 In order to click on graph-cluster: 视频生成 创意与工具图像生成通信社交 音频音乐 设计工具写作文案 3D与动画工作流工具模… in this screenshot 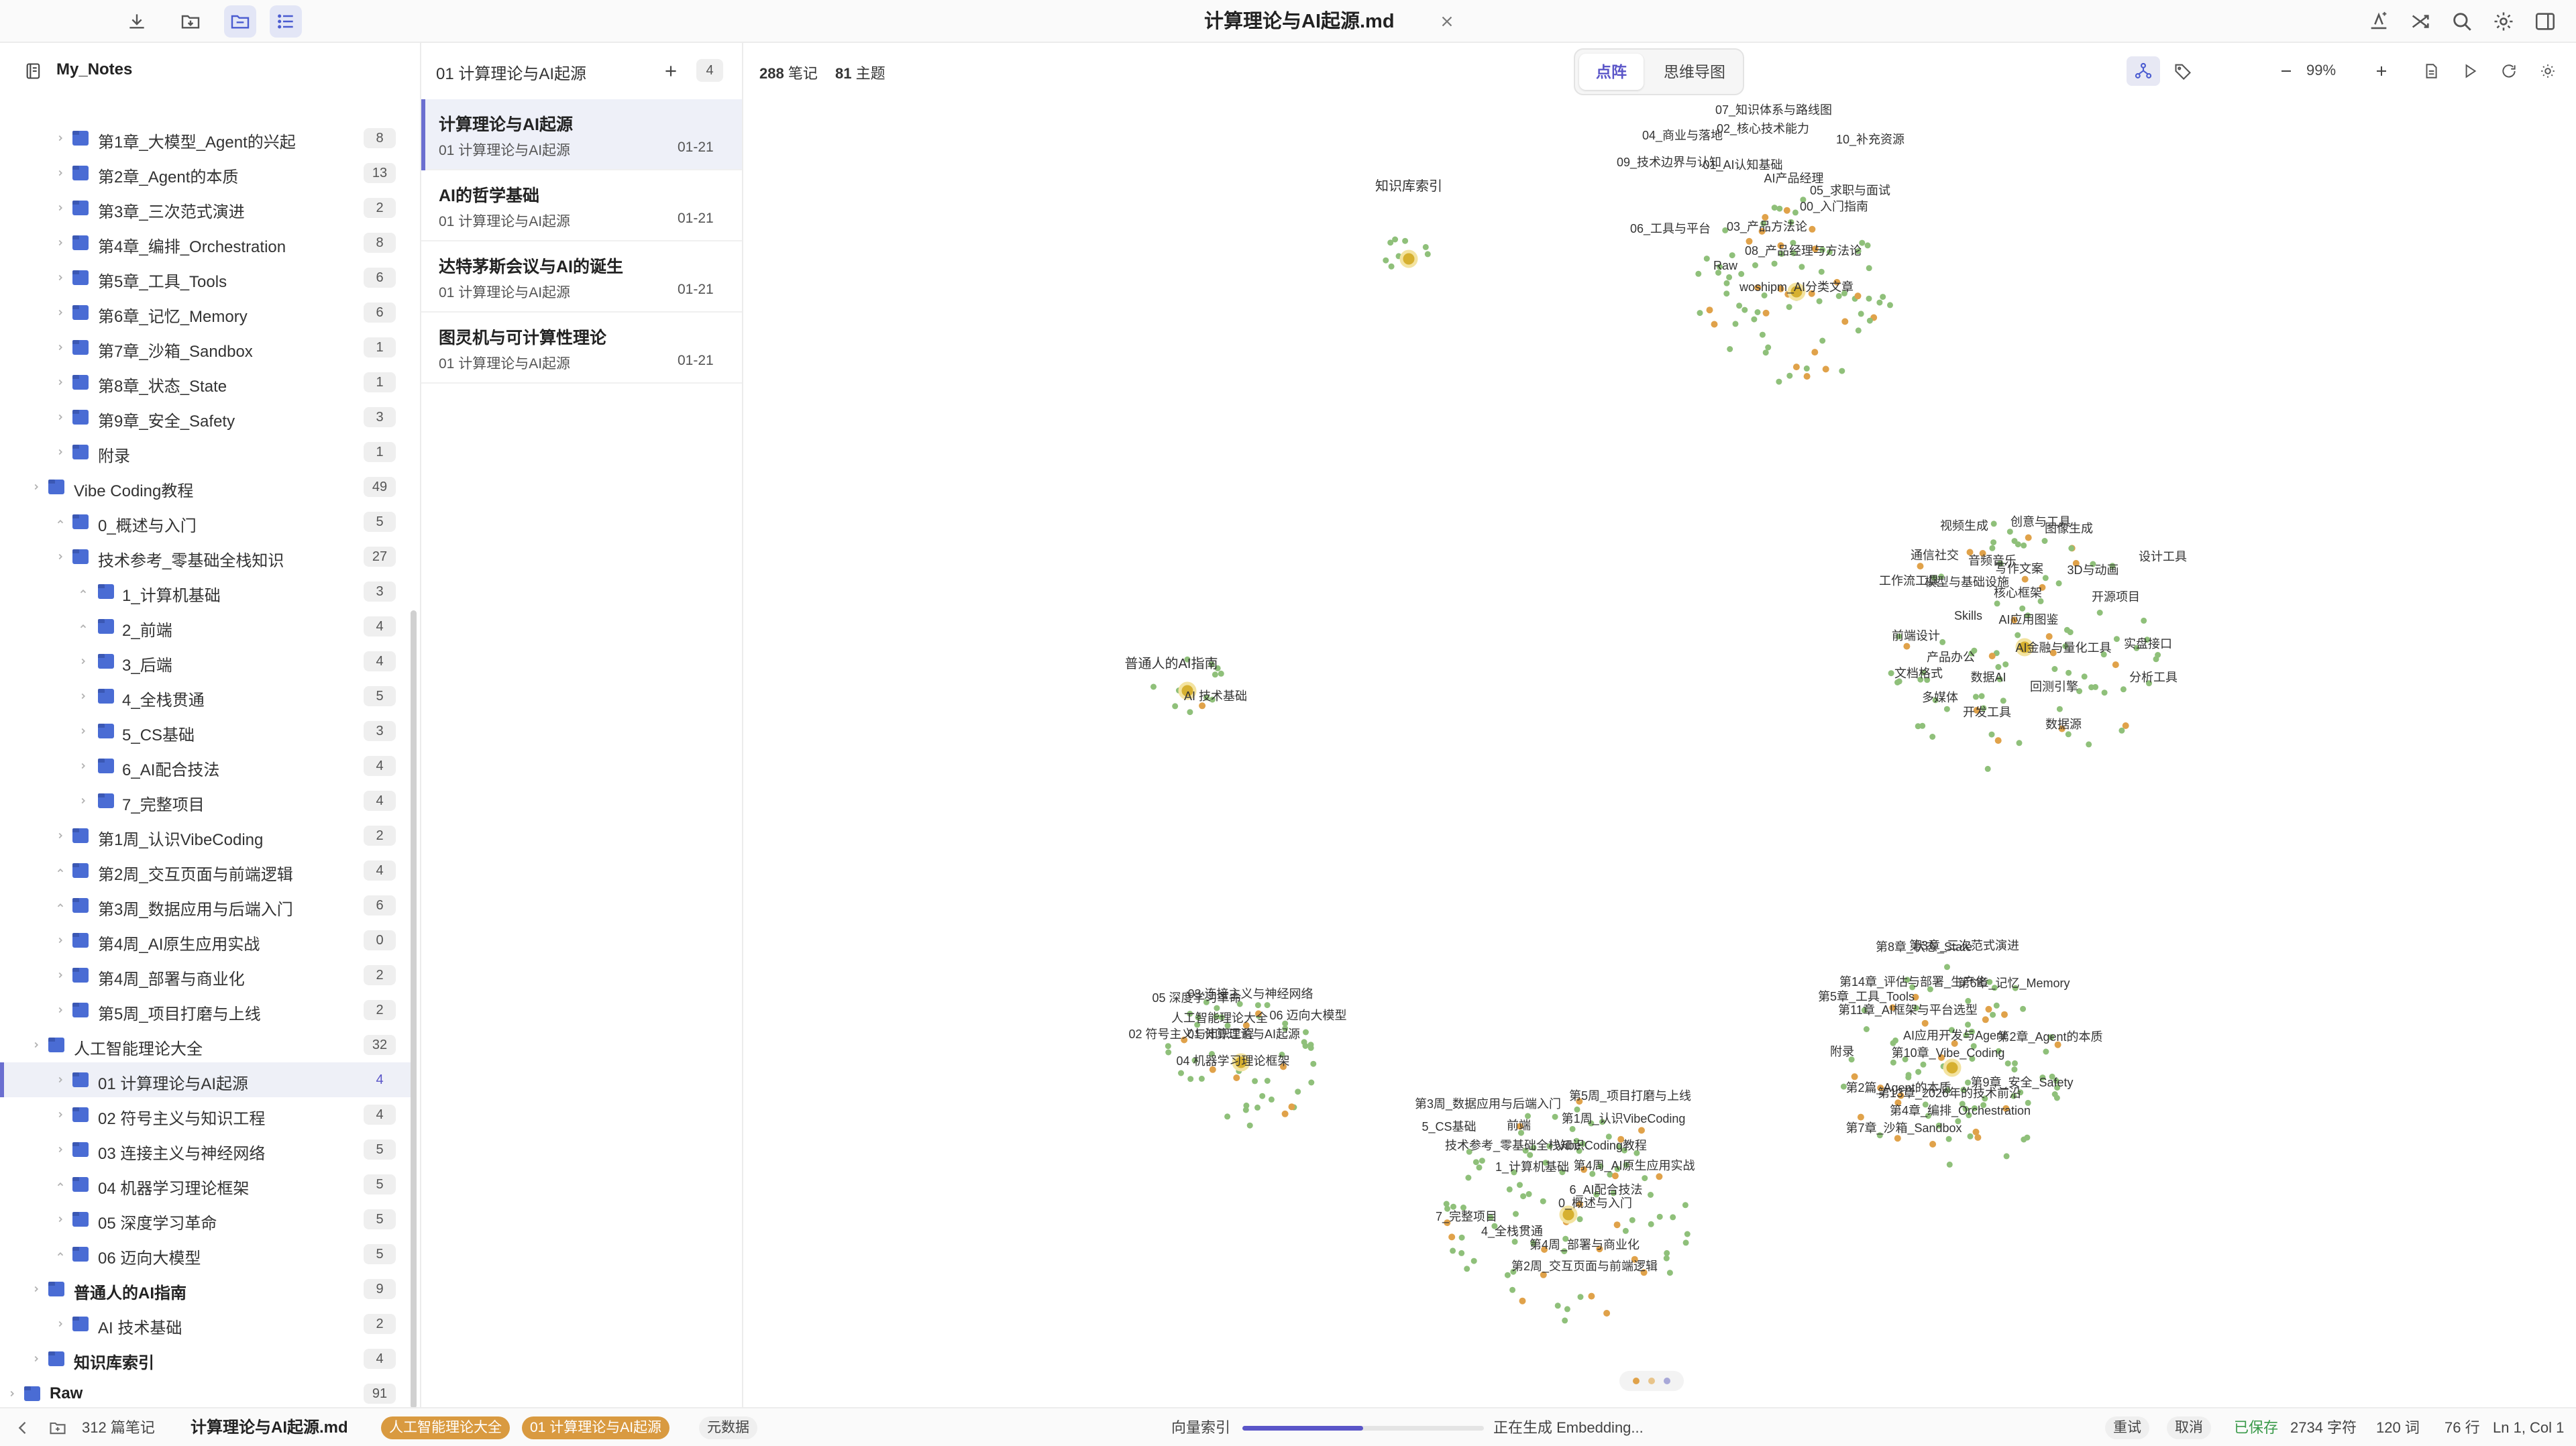, I will do `click(2033, 643)`.